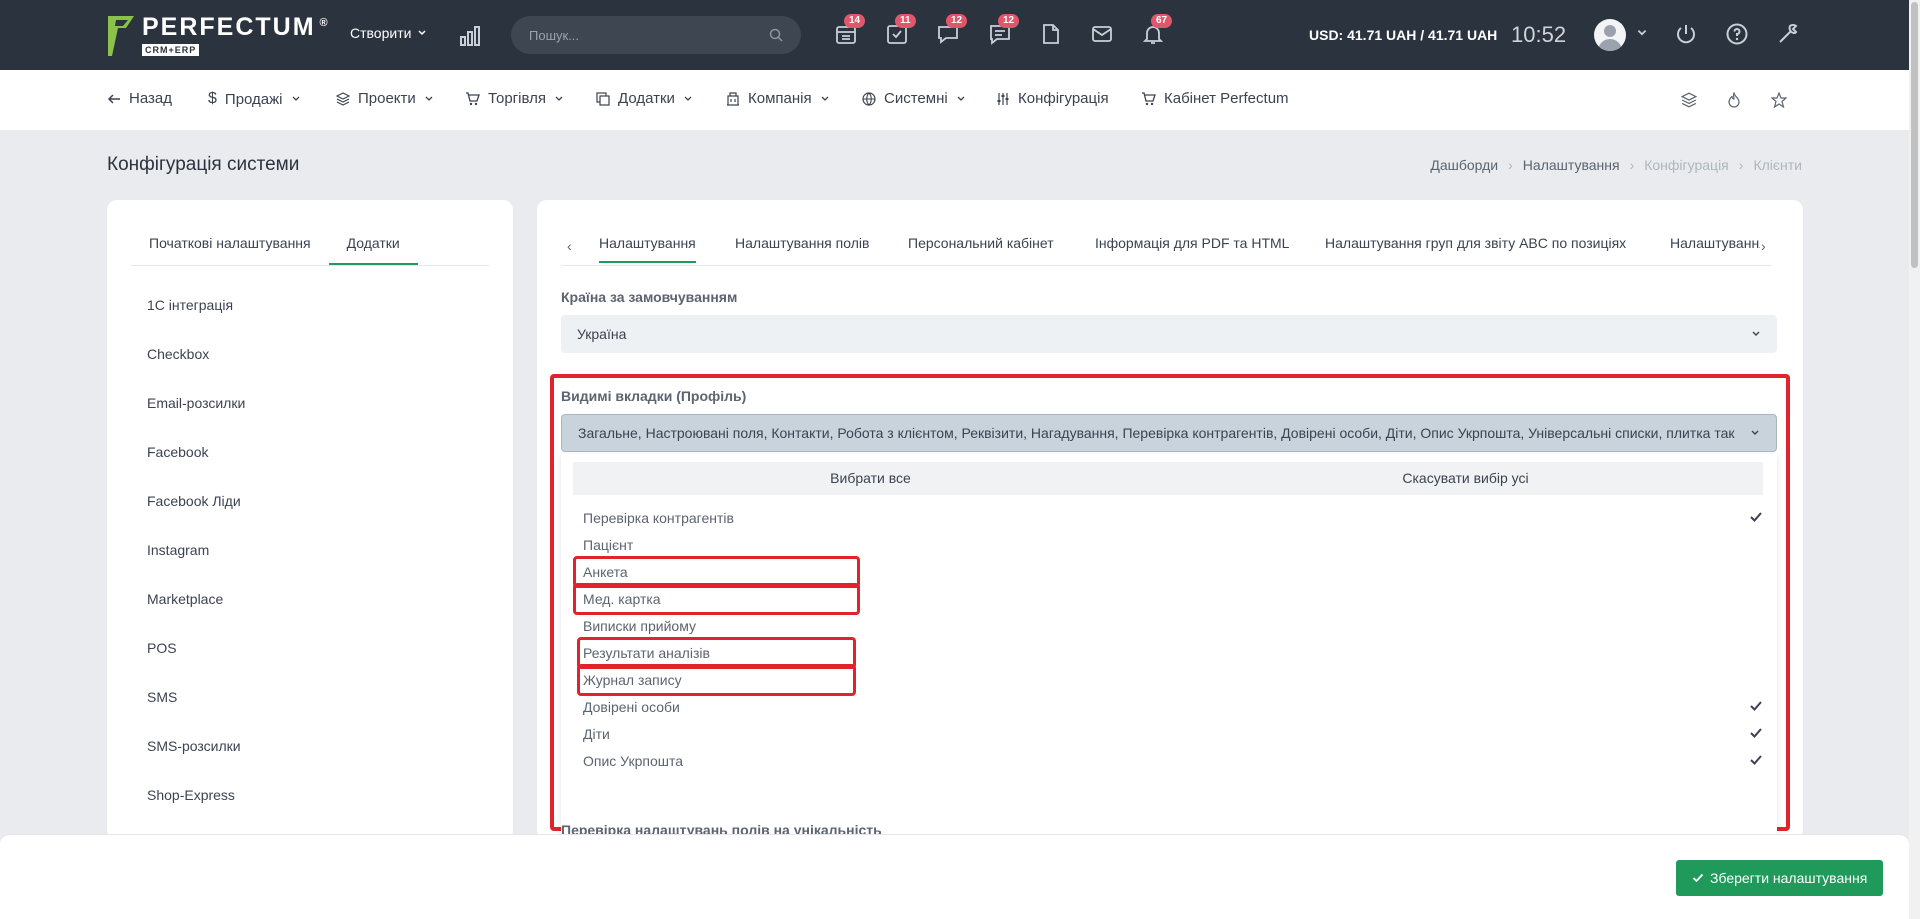 Image resolution: width=1920 pixels, height=919 pixels. Describe the element at coordinates (196, 403) in the screenshot. I see `addon-item-email: Email-розсилки` at that location.